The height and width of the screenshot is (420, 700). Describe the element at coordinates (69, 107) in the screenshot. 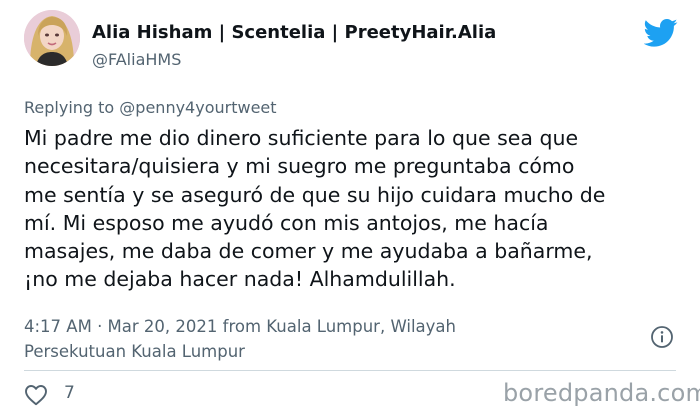

I see `replying-to-prefix: Replying to` at that location.